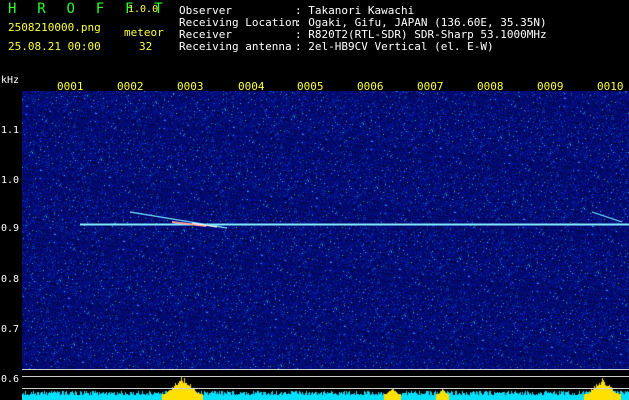 This screenshot has width=629, height=400. Describe the element at coordinates (144, 32) in the screenshot. I see `meteor-label: meteor` at that location.